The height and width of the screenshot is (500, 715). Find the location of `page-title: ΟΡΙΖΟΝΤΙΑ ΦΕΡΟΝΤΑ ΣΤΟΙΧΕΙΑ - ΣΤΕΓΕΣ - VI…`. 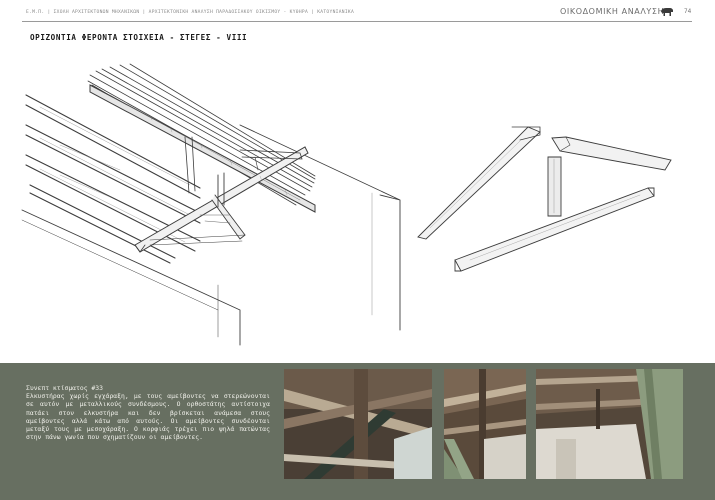

page-title: ΟΡΙΖΟΝΤΙΑ ΦΕΡΟΝΤΑ ΣΤΟΙΧΕΙΑ - ΣΤΕΓΕΣ - VI… is located at coordinates (139, 37).